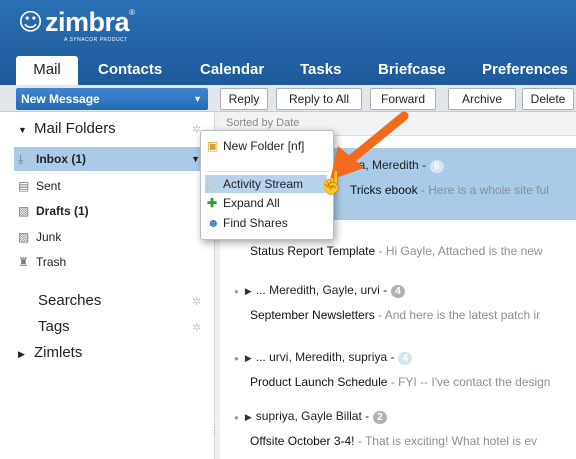 Image resolution: width=576 pixels, height=459 pixels. I want to click on new-message-button: New Message ▼, so click(112, 99).